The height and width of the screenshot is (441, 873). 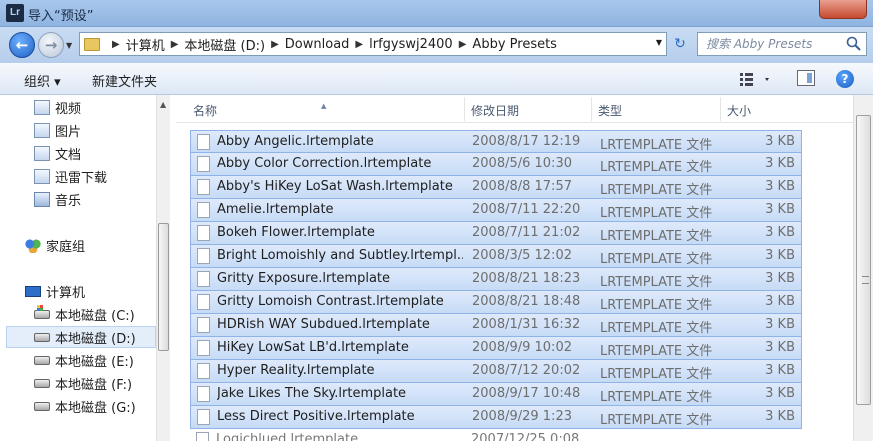 I want to click on column-header: ▲ 名称 修改日期 类型 大小, so click(x=514, y=109).